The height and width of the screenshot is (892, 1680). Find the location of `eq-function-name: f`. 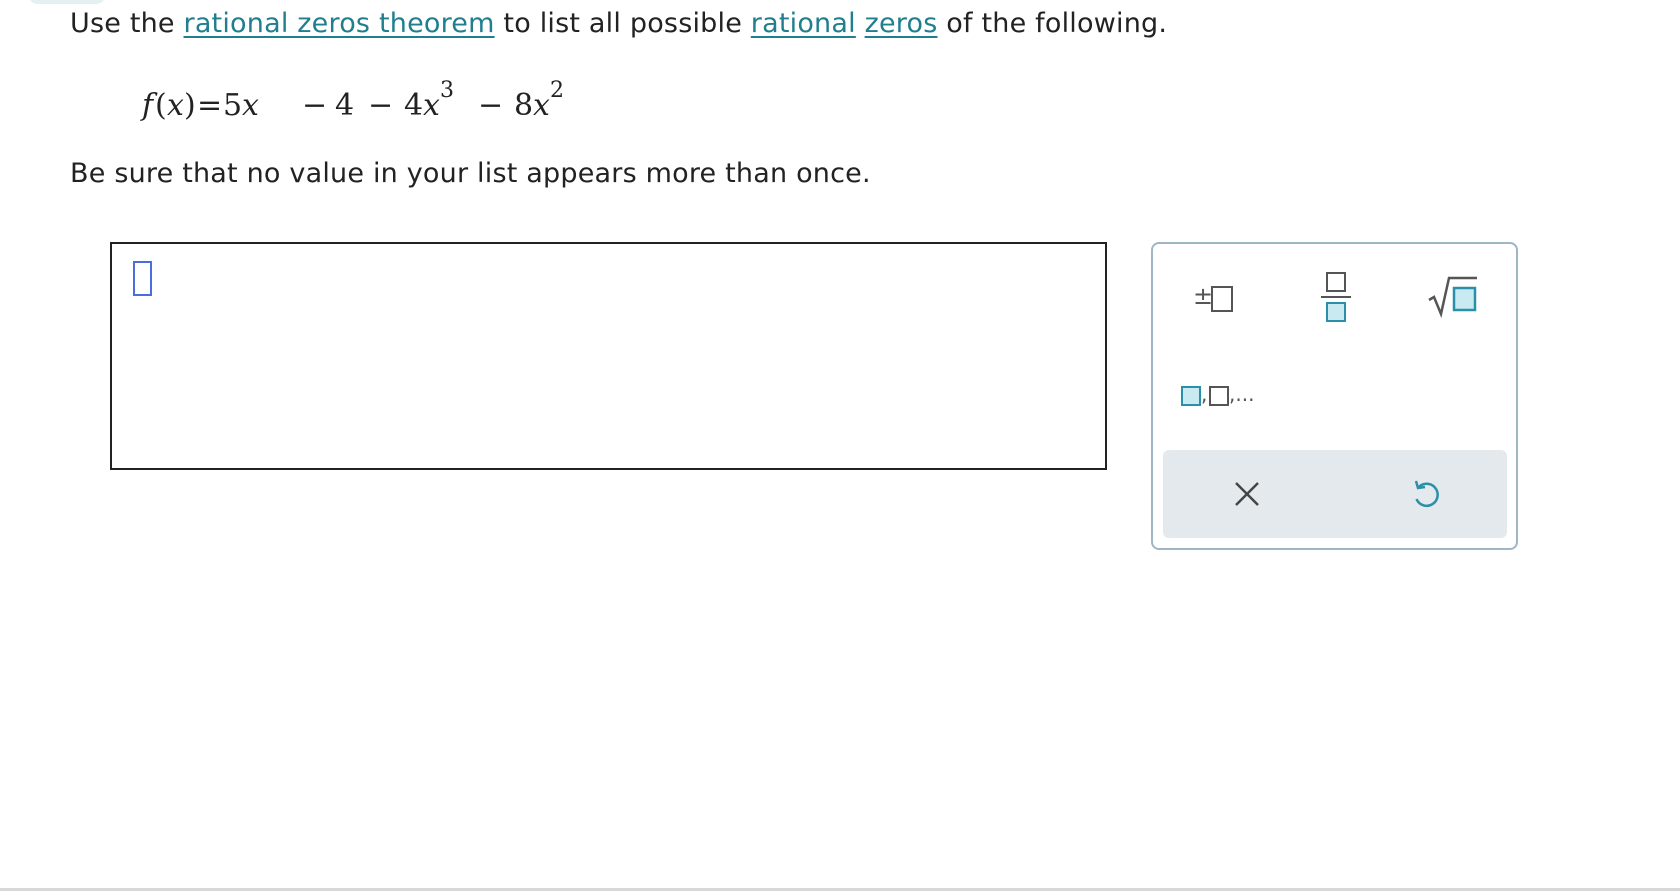

eq-function-name: f is located at coordinates (148, 105).